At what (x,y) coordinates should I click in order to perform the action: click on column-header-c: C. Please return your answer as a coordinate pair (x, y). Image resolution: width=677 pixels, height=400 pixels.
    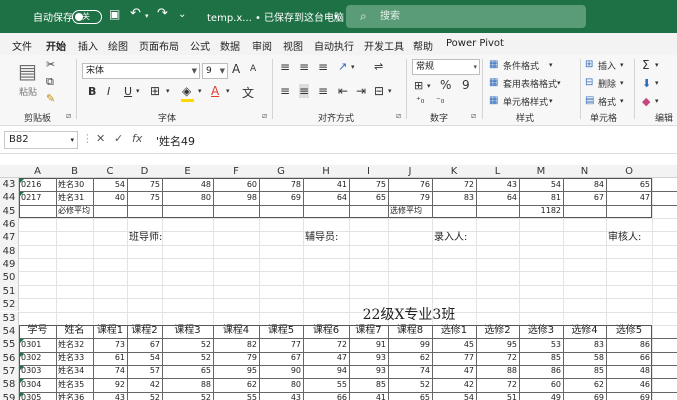
    Looking at the image, I should click on (110, 171).